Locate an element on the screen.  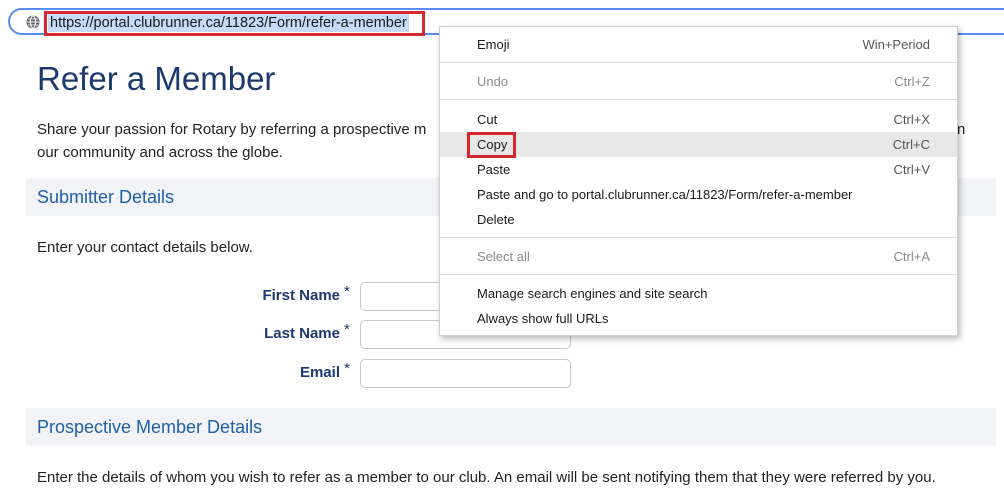
menu-item-label: Manage search engines and site search is located at coordinates (592, 293).